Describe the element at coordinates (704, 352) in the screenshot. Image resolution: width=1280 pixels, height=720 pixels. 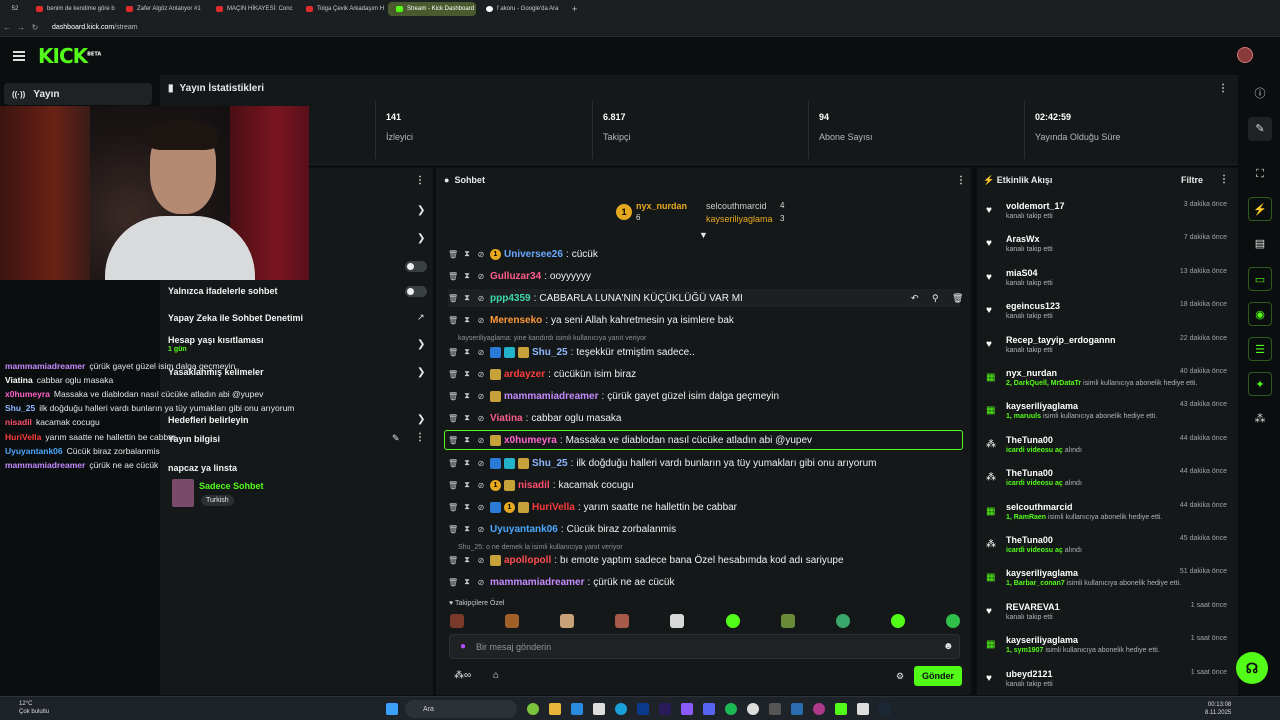
I see `chat-message: 🗑 ⧗ ⊘ Shu_25: teşekkür etmiştim sadece..` at that location.